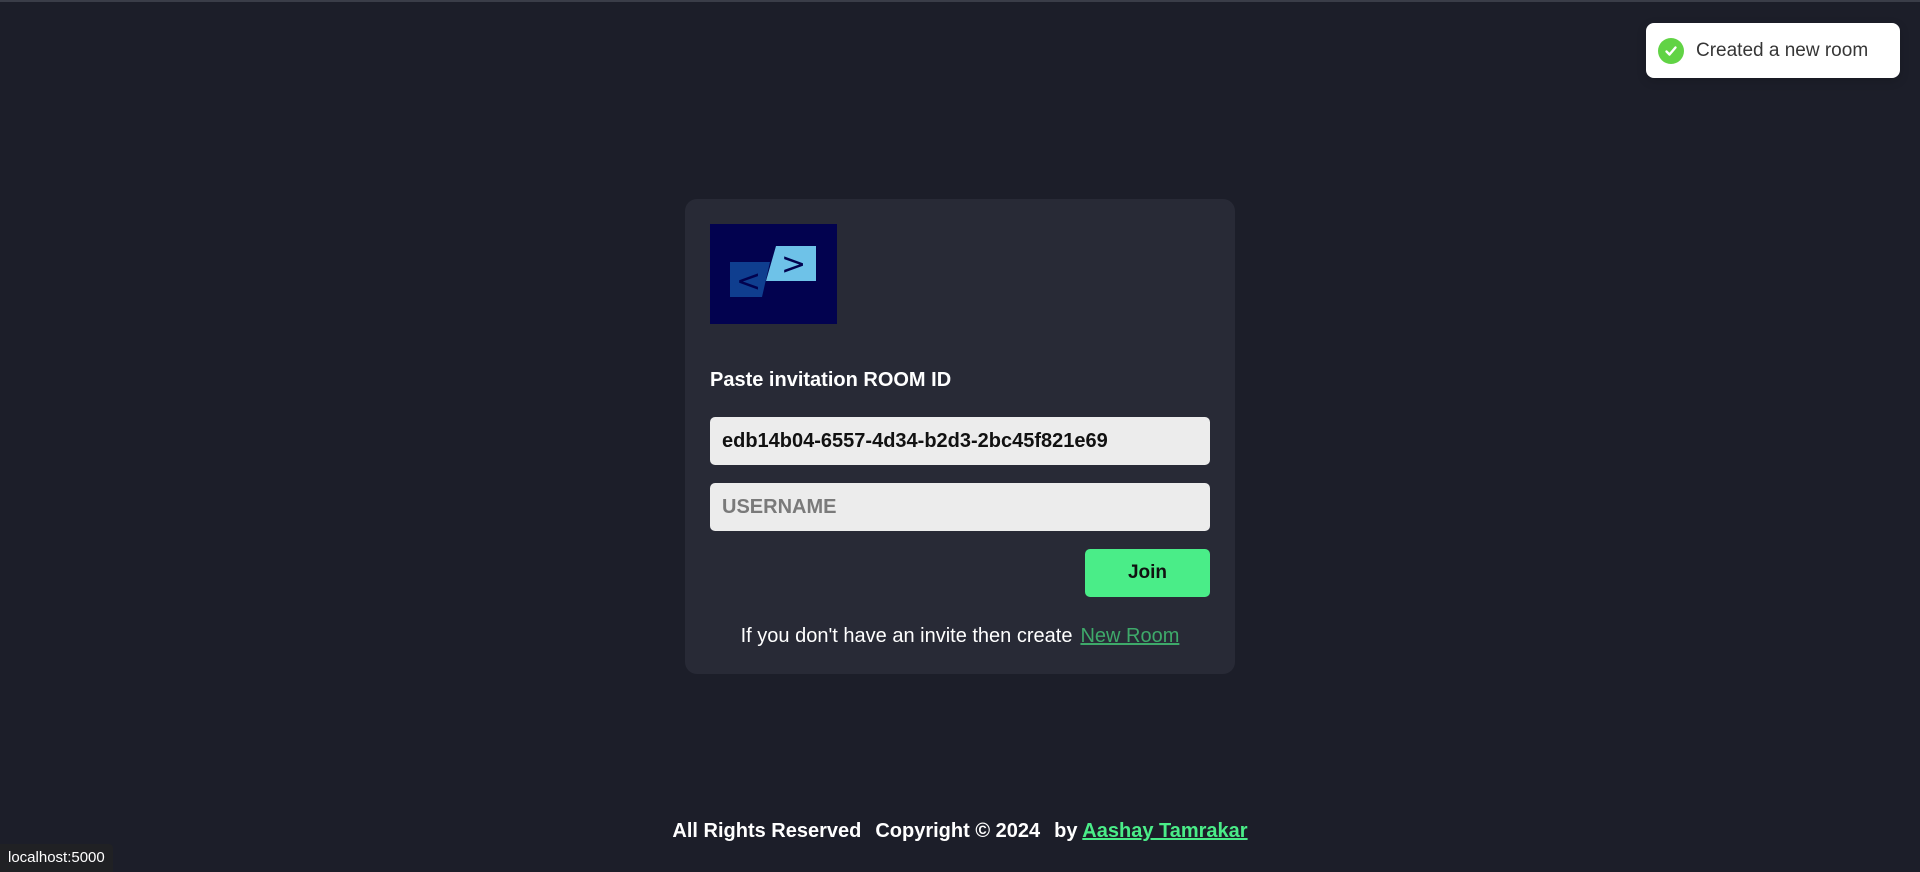  I want to click on copyright-text: Copyright © 2024, so click(958, 831).